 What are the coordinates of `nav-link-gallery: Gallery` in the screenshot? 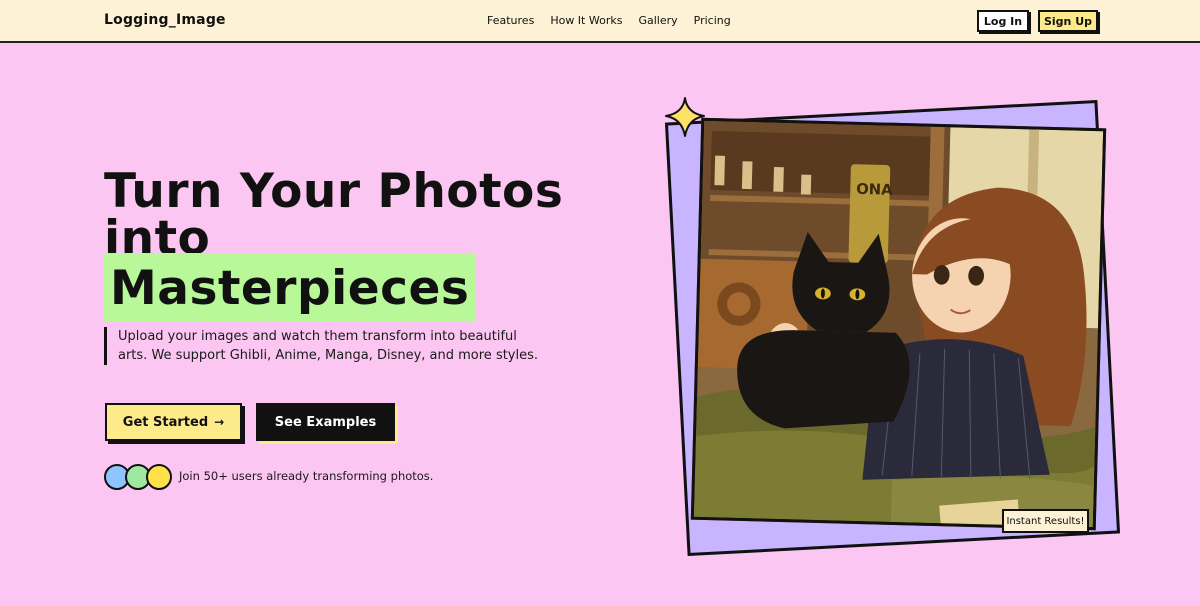 It's located at (657, 20).